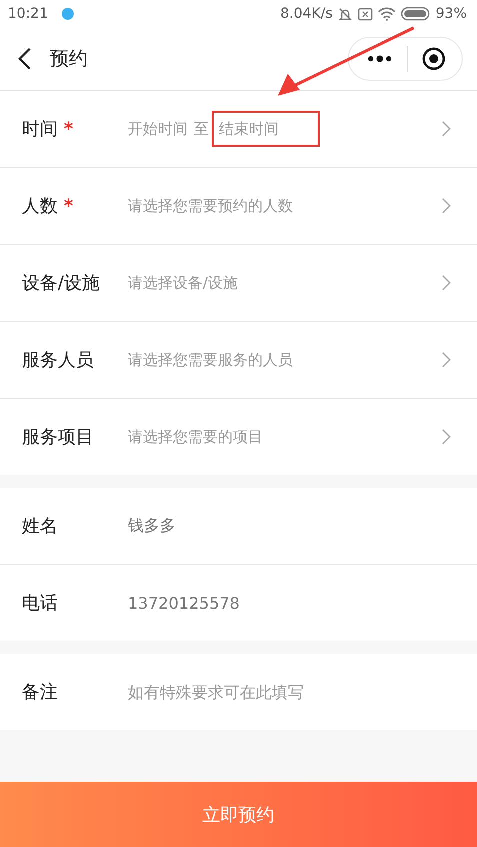 This screenshot has height=847, width=477. I want to click on status-time: 10:21, so click(28, 14).